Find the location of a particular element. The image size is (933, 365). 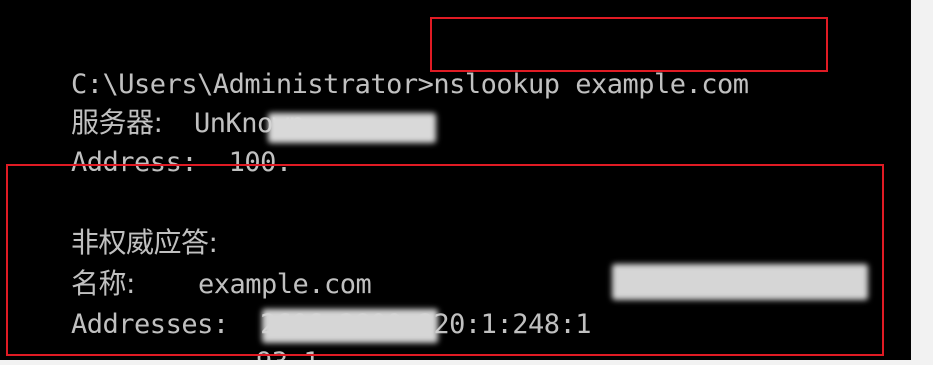

redacted-address is located at coordinates (352, 128).